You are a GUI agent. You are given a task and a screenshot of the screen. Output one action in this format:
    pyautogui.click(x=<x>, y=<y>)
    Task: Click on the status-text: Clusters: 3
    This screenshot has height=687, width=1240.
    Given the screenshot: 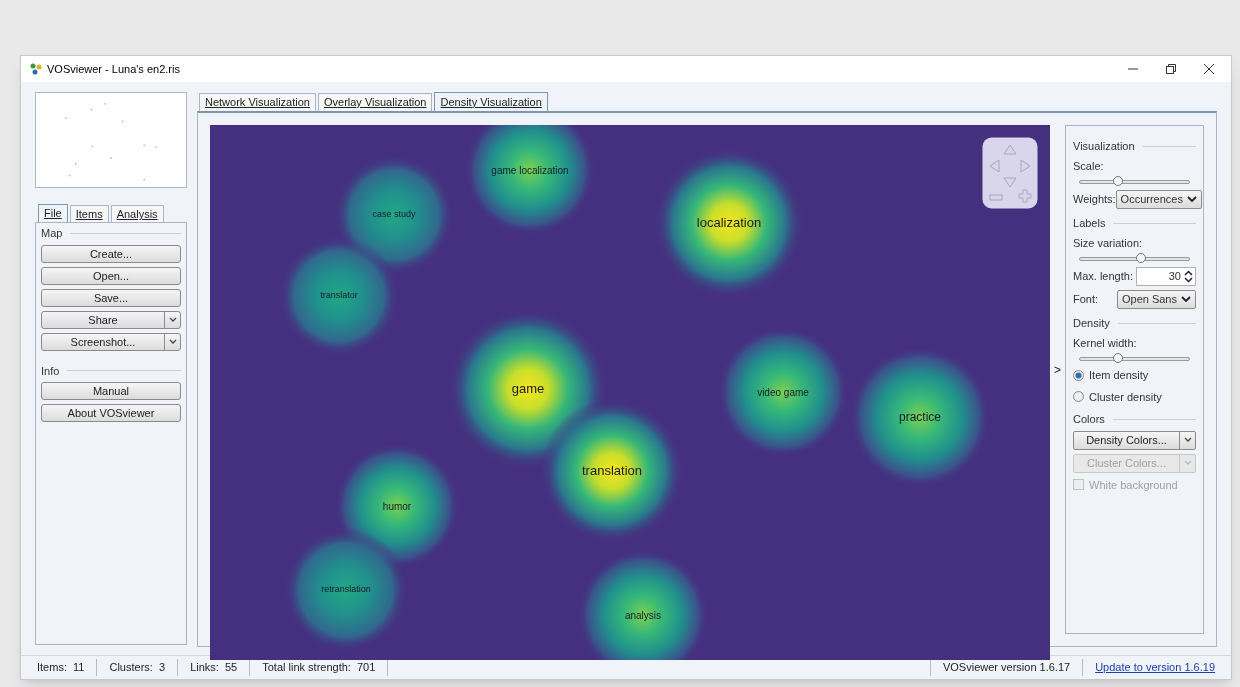 What is the action you would take?
    pyautogui.click(x=144, y=667)
    